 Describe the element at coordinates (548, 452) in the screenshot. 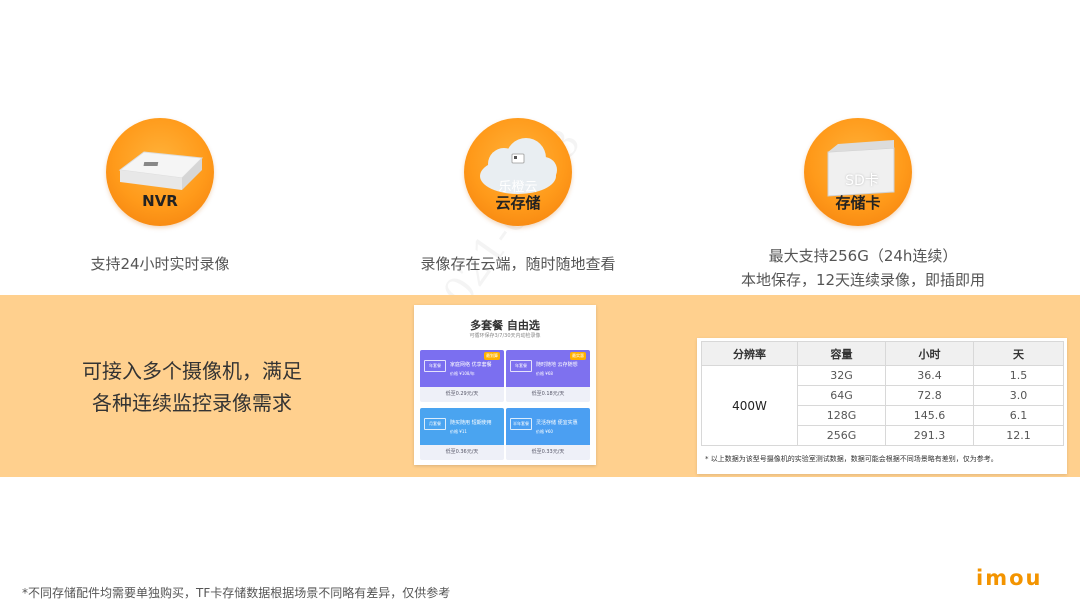

I see `tile-daily-price: 低至0.33元/天` at that location.